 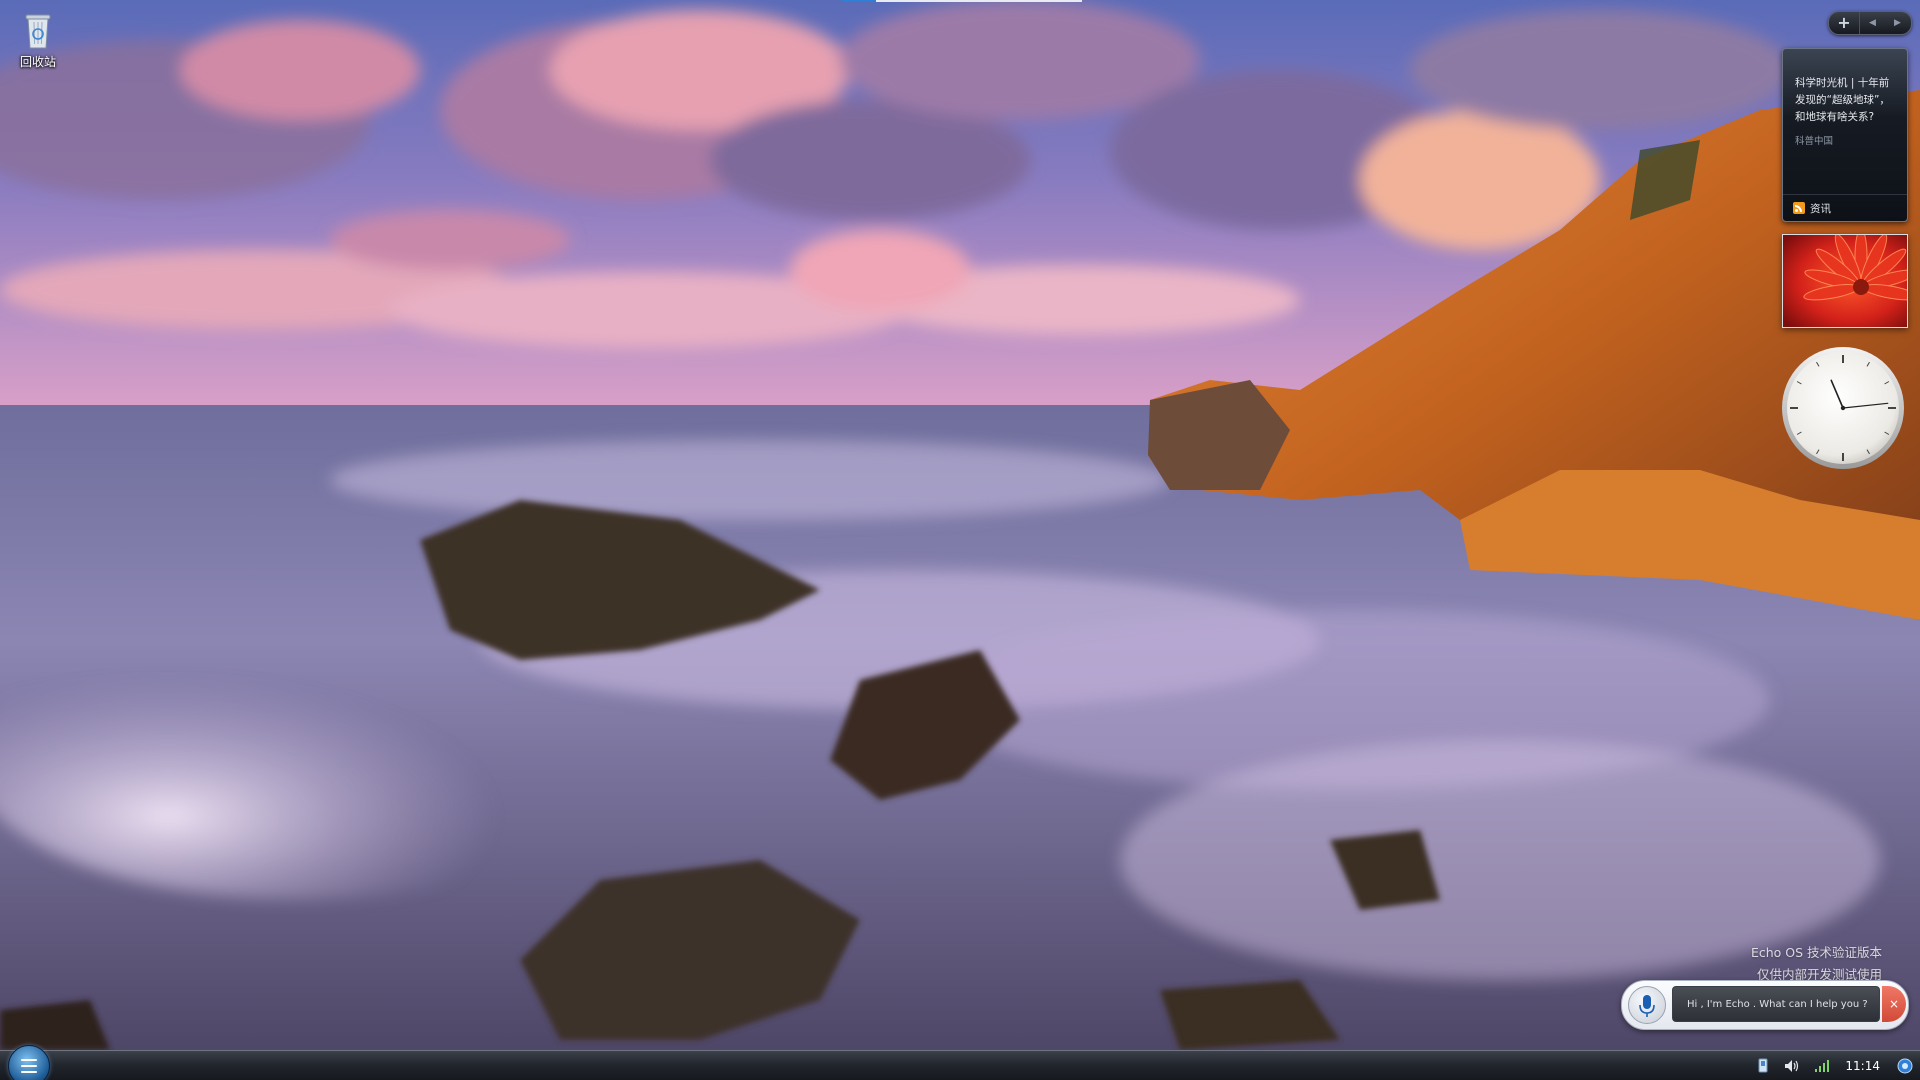 I want to click on top-progress-fill, so click(x=859, y=1).